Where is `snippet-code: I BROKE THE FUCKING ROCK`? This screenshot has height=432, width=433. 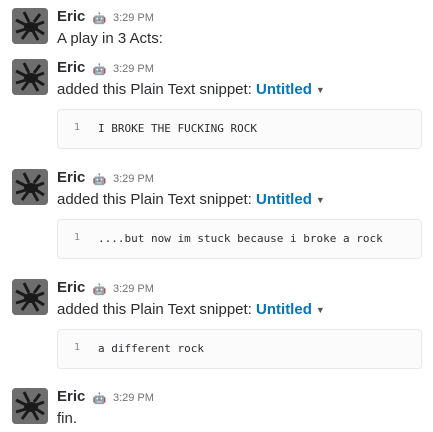
snippet-code: I BROKE THE FUCKING ROCK is located at coordinates (177, 128).